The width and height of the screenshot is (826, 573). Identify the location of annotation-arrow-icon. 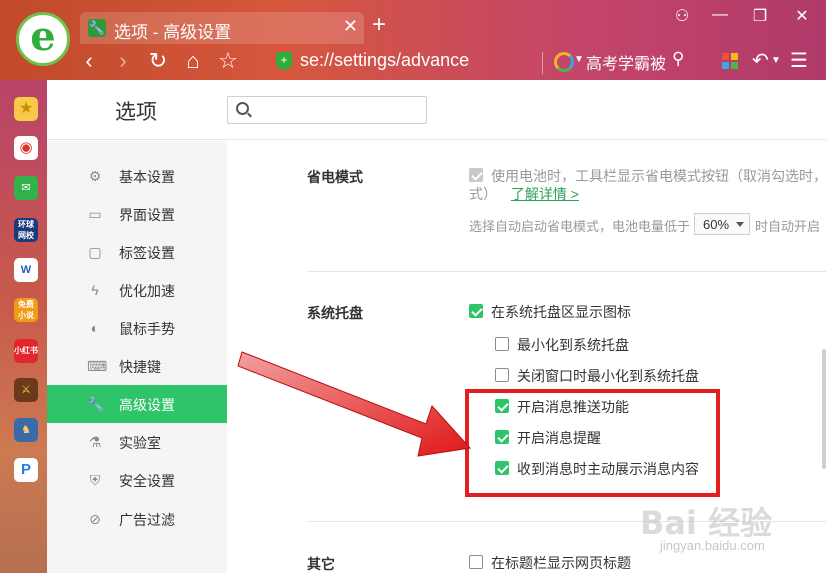
(354, 404).